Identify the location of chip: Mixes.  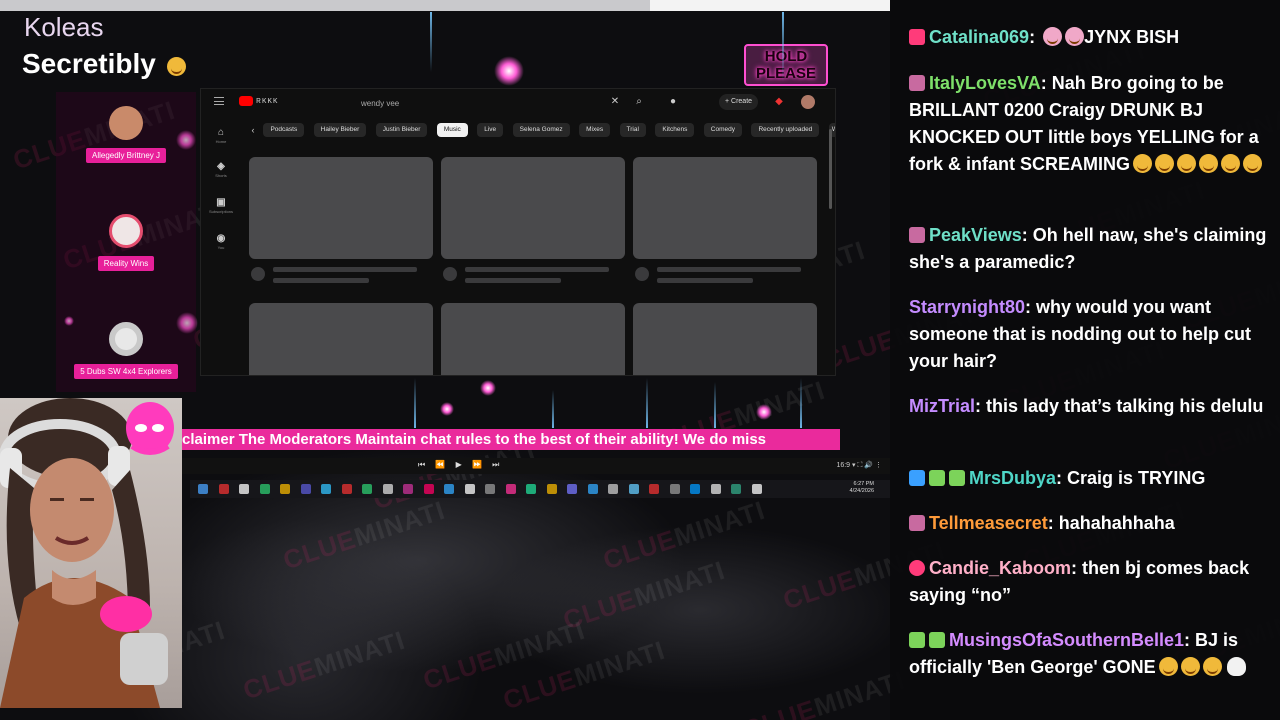
(595, 130).